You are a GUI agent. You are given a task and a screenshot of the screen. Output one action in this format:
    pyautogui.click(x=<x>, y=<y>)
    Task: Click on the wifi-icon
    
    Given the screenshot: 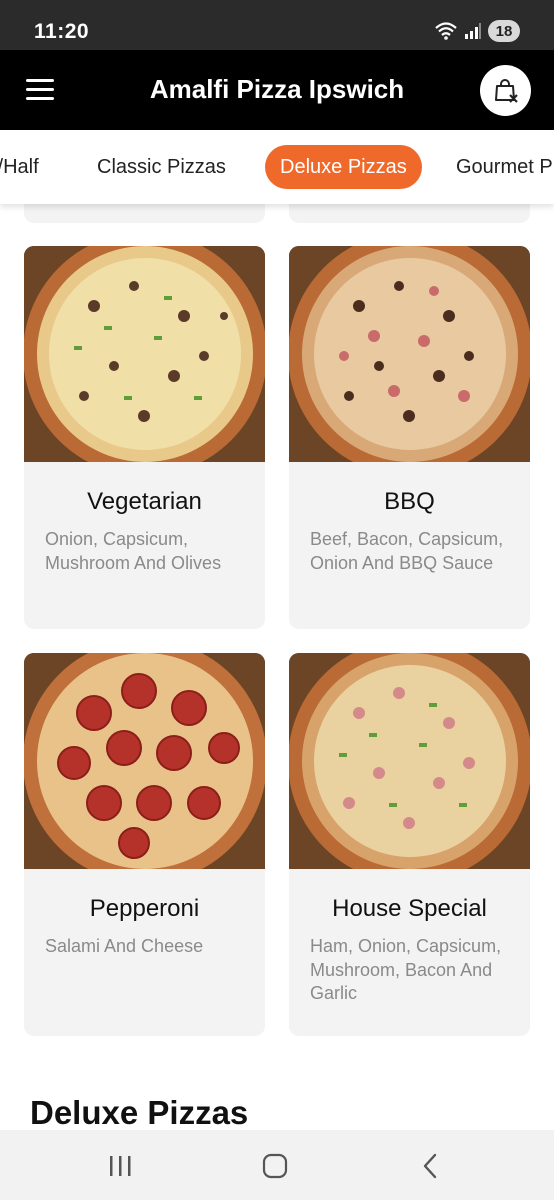 What is the action you would take?
    pyautogui.click(x=446, y=31)
    